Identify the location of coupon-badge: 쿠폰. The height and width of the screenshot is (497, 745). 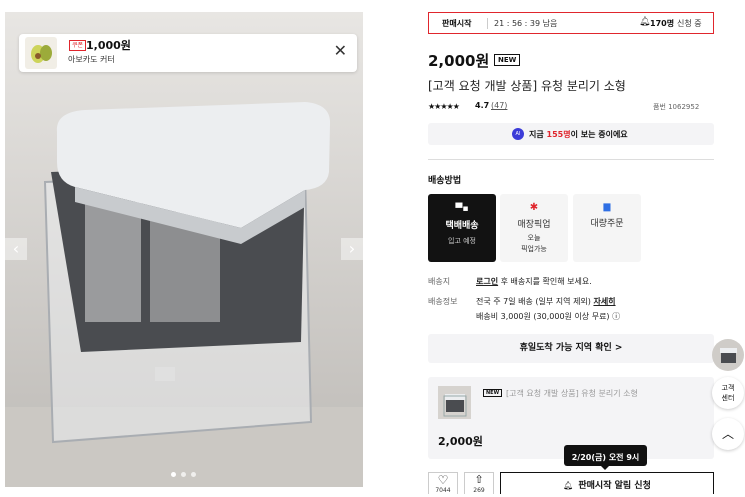
(78, 45).